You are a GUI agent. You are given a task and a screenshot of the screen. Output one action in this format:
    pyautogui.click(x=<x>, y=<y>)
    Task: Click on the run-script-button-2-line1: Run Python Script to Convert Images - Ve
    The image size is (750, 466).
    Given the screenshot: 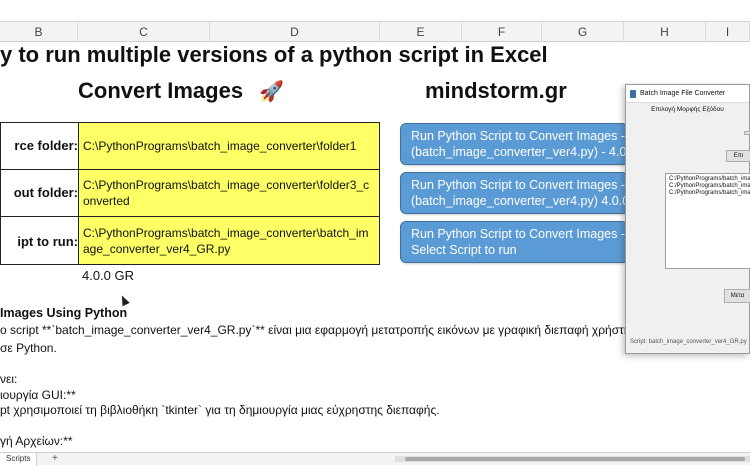 What is the action you would take?
    pyautogui.click(x=519, y=185)
    